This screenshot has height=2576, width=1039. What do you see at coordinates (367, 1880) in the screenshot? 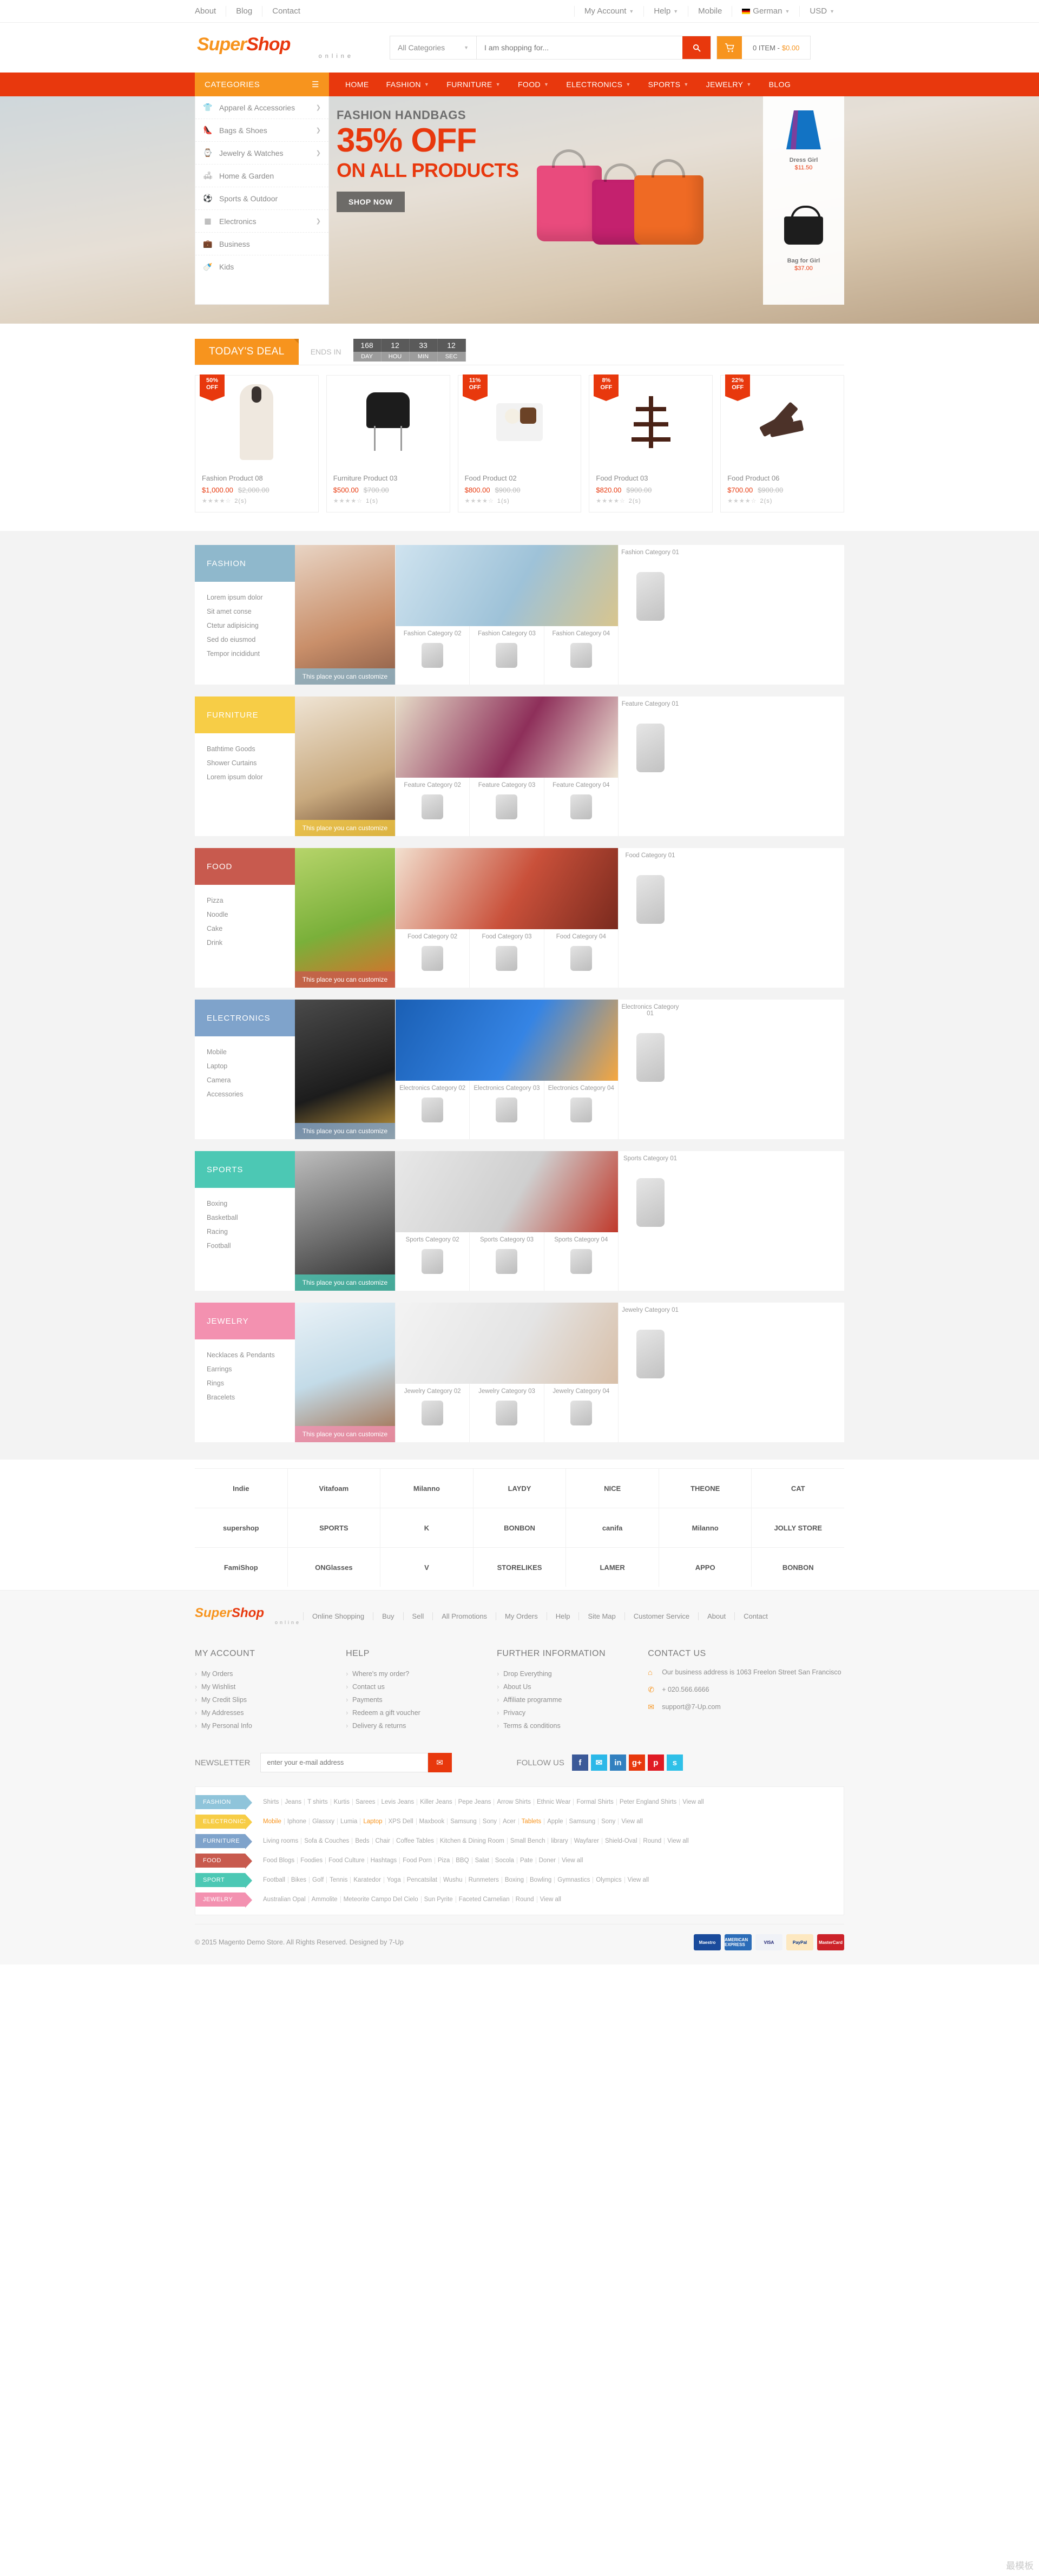
I see `tag-link: Karatedor` at bounding box center [367, 1880].